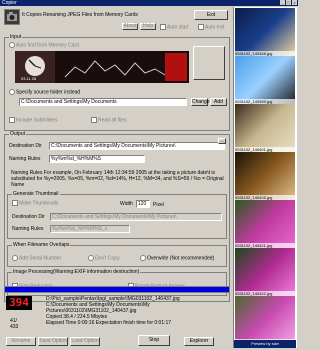 The height and width of the screenshot is (350, 320). What do you see at coordinates (154, 340) in the screenshot?
I see `stop-button: Stop` at bounding box center [154, 340].